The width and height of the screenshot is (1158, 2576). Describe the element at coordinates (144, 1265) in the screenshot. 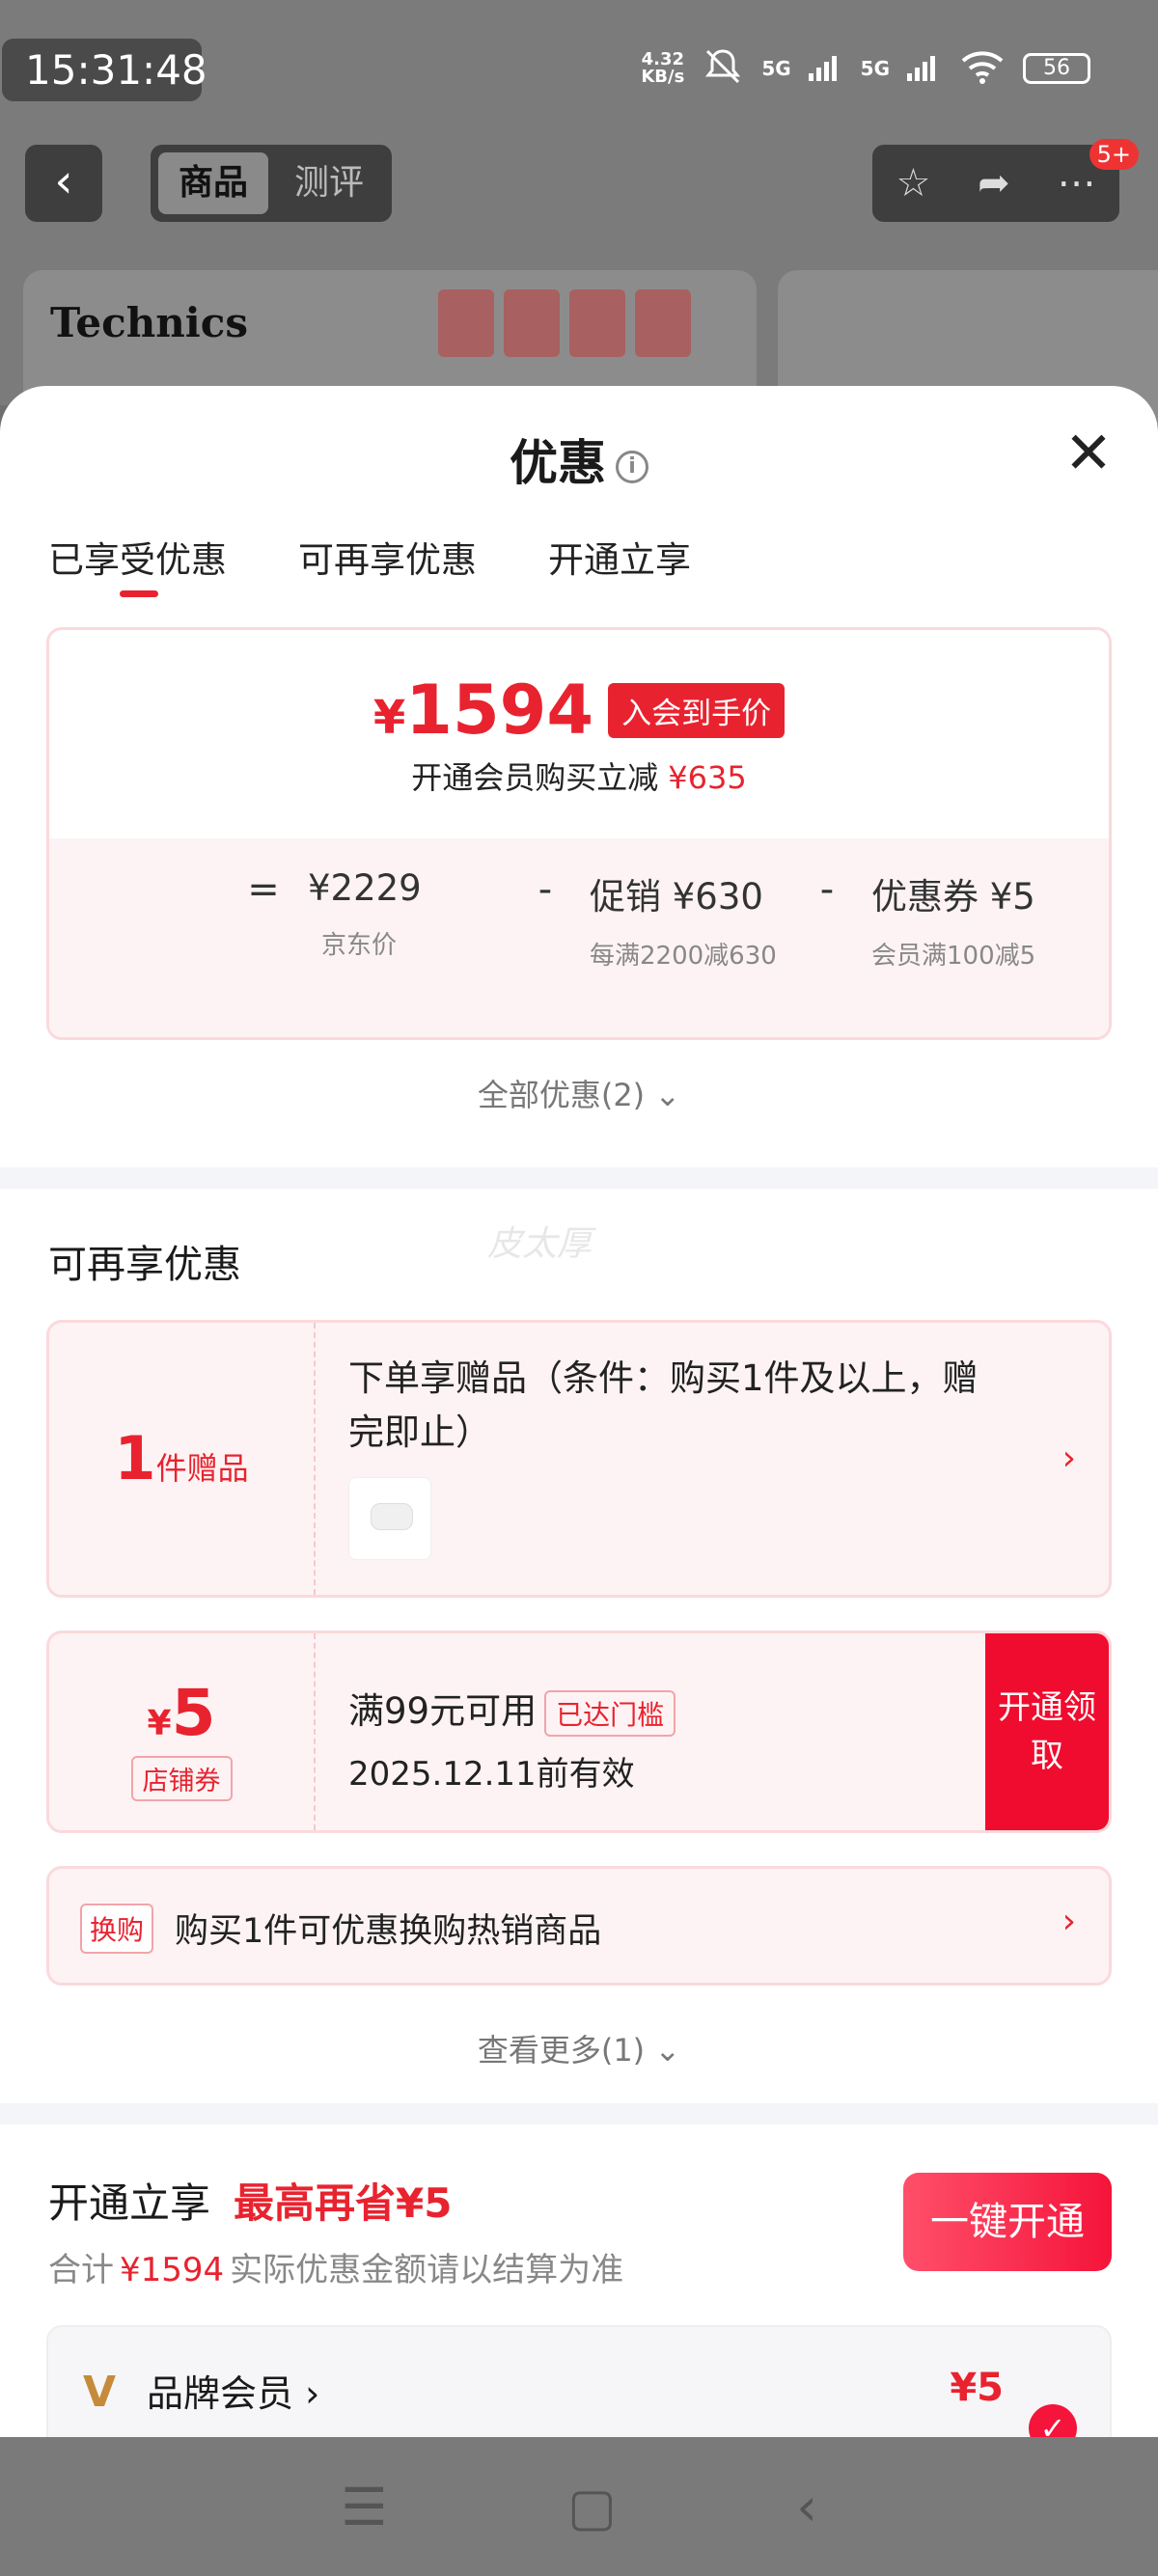

I see `section-title-more-offers: 可再享优惠` at that location.